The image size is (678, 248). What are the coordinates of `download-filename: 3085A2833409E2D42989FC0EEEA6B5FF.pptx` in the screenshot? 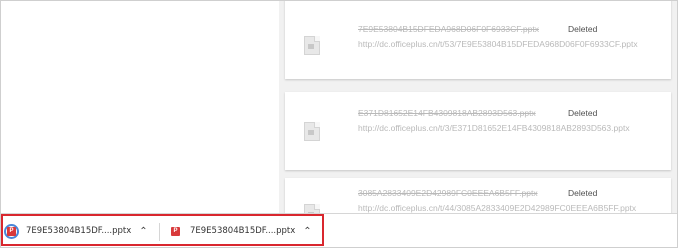 It's located at (448, 193).